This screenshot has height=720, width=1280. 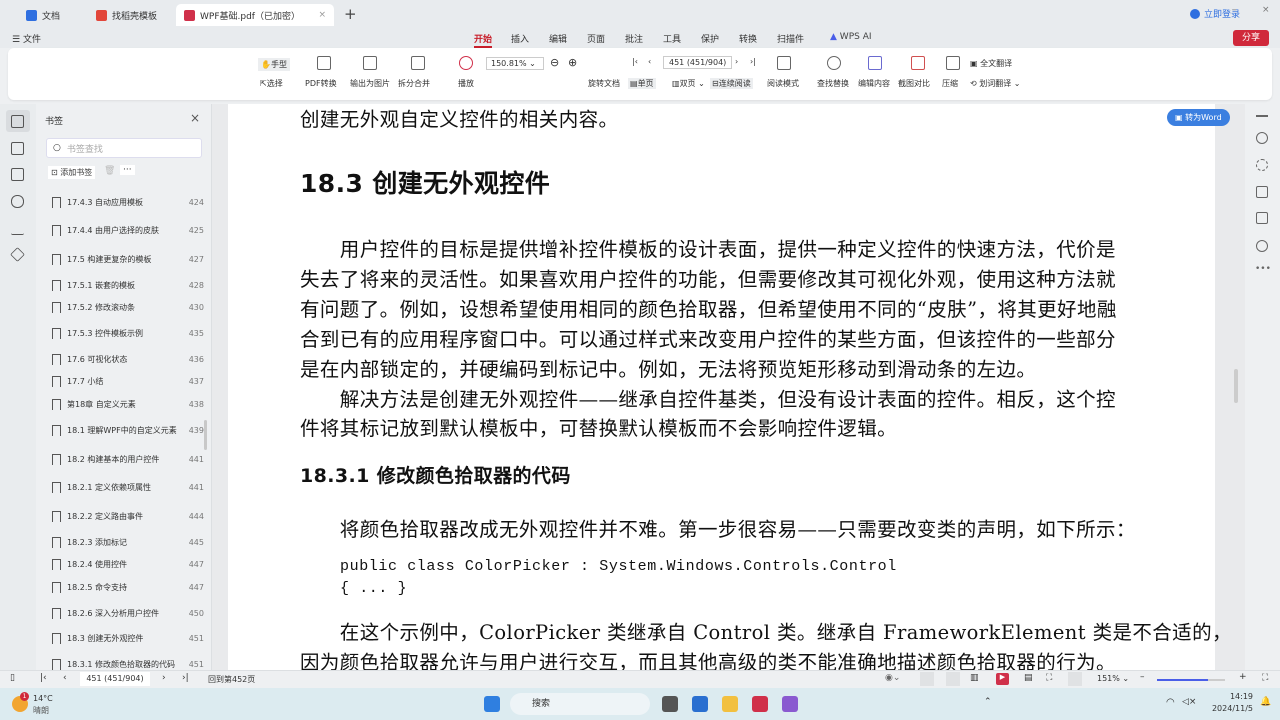 What do you see at coordinates (698, 62) in the screenshot?
I see `page-input: 451 (451/904)` at bounding box center [698, 62].